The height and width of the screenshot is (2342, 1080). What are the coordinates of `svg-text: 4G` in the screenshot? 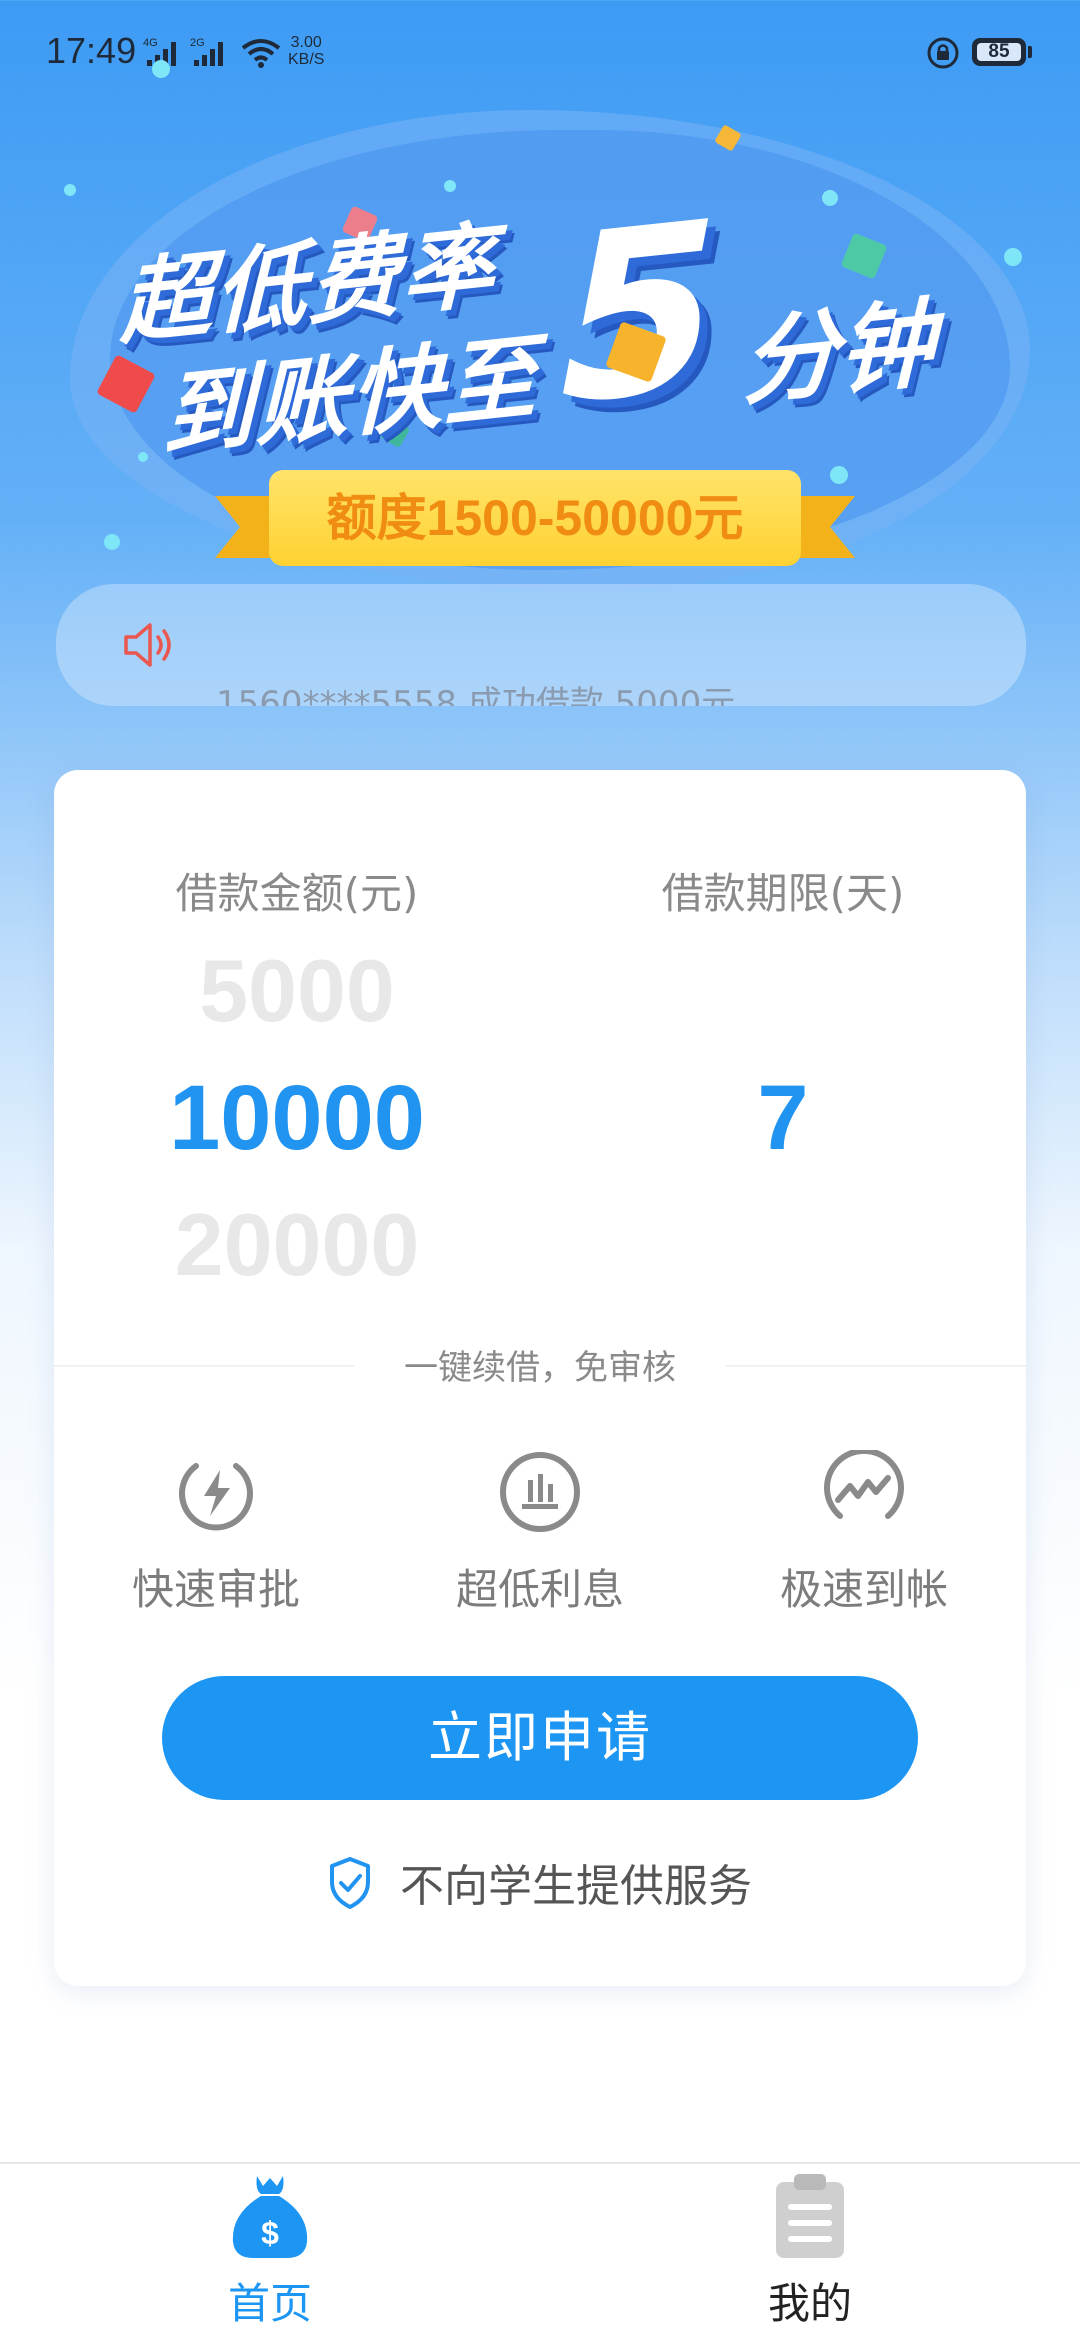 It's located at (150, 43).